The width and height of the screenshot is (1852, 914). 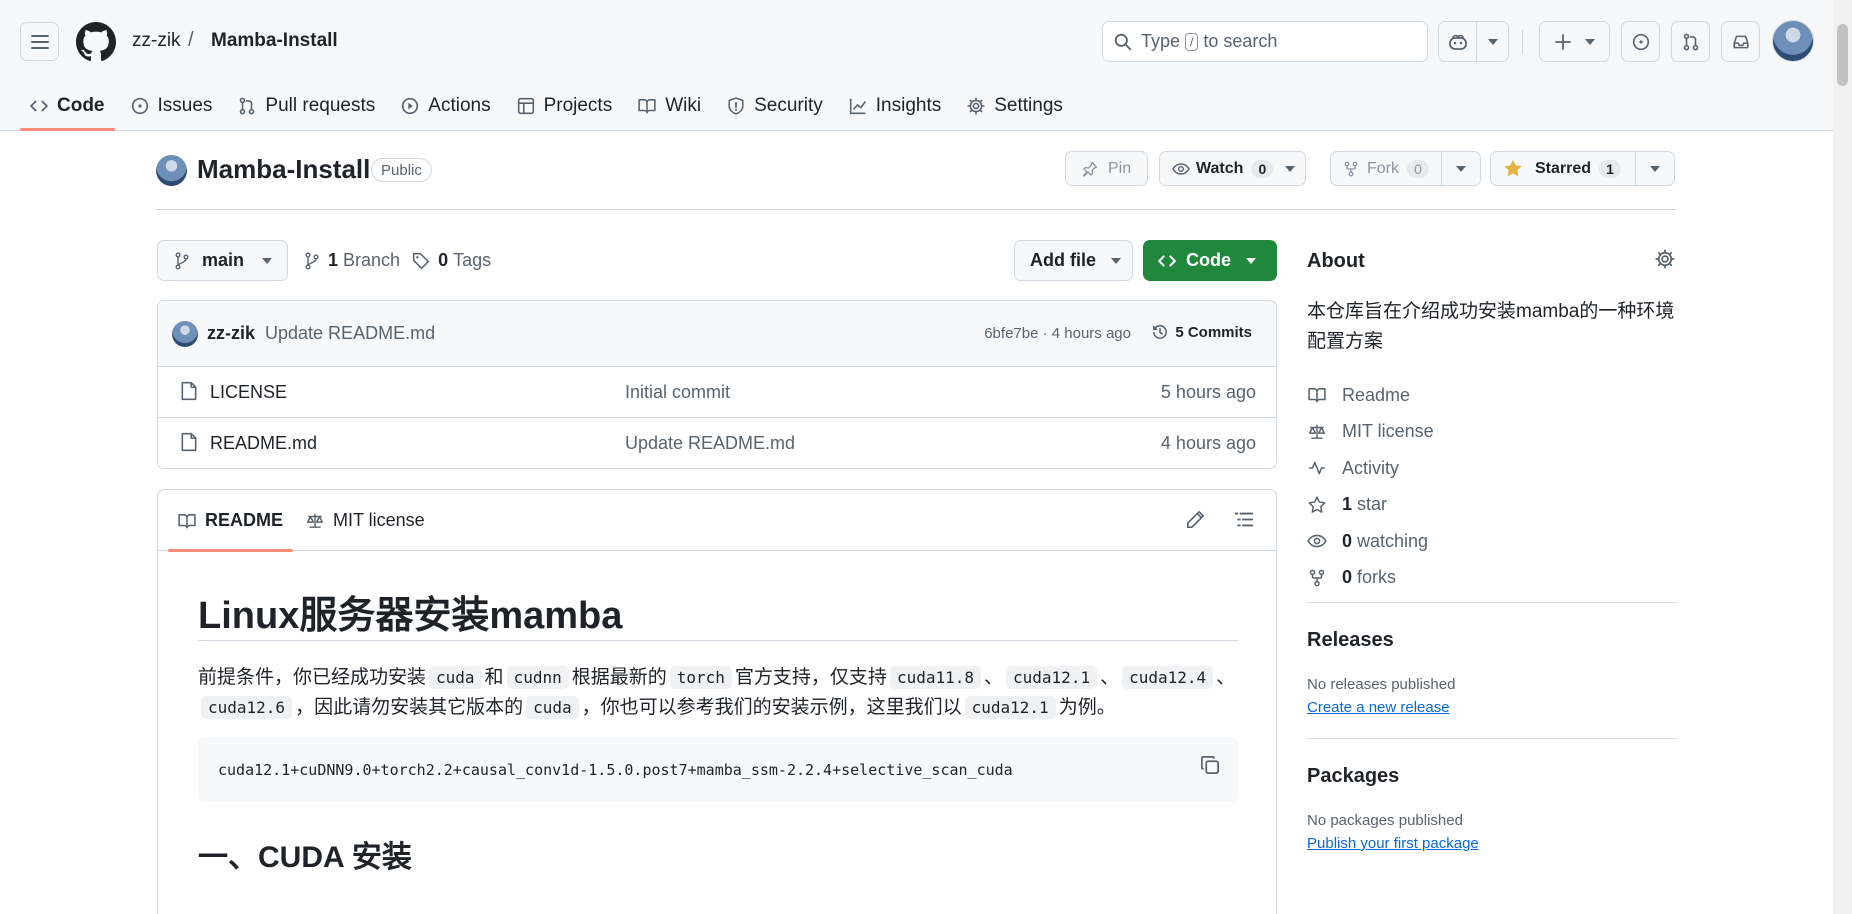 What do you see at coordinates (1213, 332) in the screenshot?
I see `commits-label: 5 Commits` at bounding box center [1213, 332].